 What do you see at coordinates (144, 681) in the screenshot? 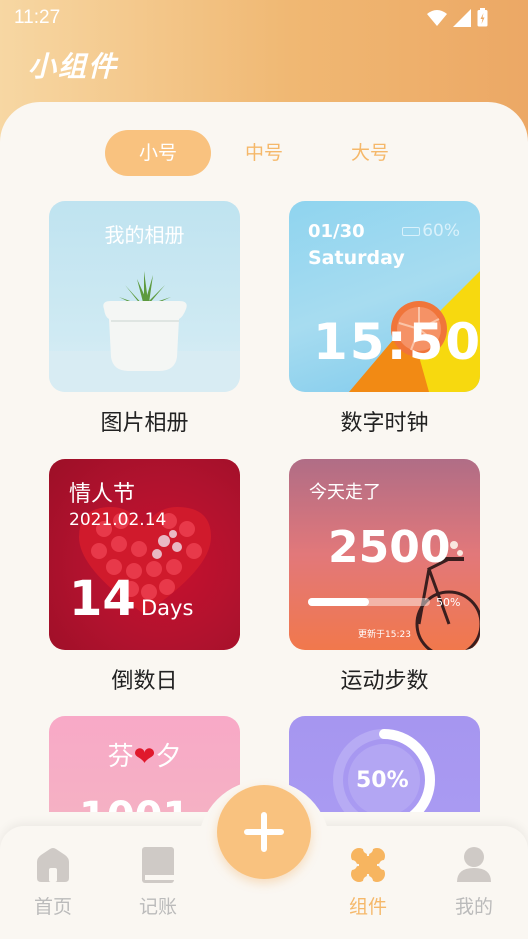
I see `countdown-label: 倒数日` at bounding box center [144, 681].